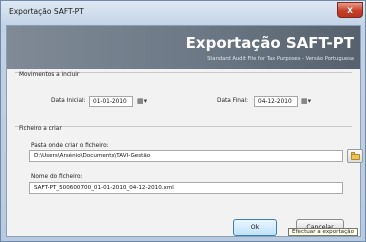  I want to click on ok-button: Ok, so click(255, 227).